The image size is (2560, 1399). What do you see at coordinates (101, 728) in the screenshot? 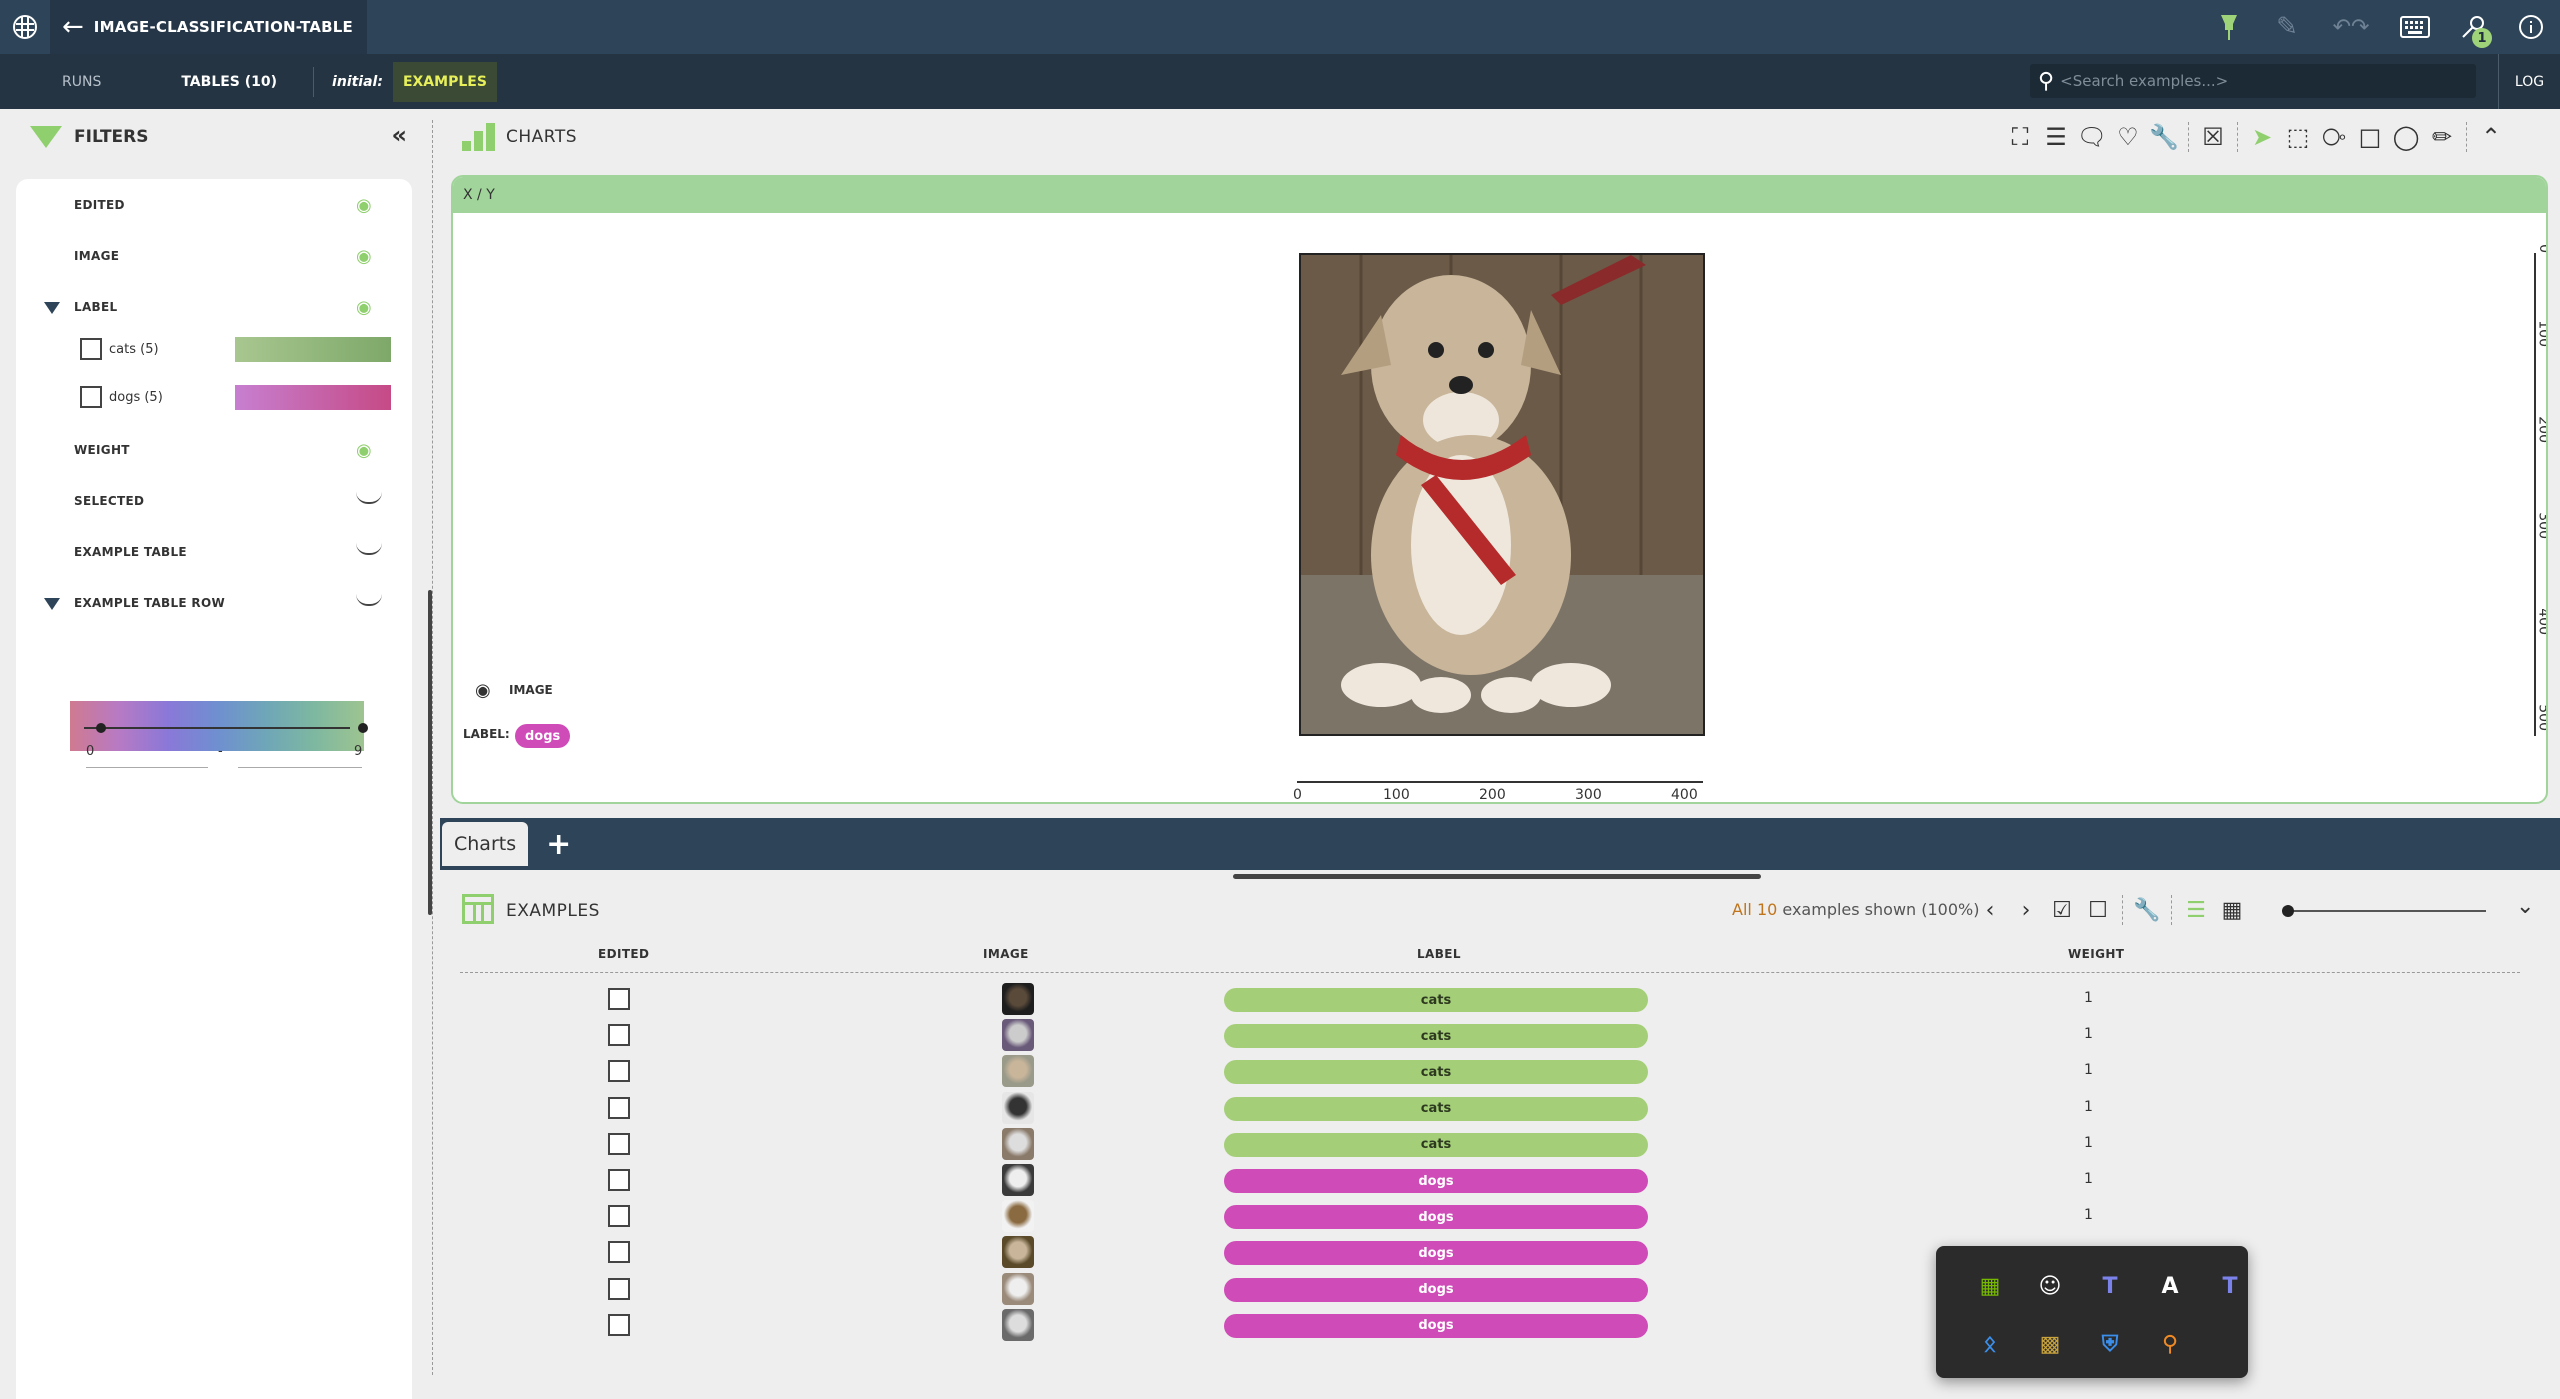
I see `range-slider-min-handle` at bounding box center [101, 728].